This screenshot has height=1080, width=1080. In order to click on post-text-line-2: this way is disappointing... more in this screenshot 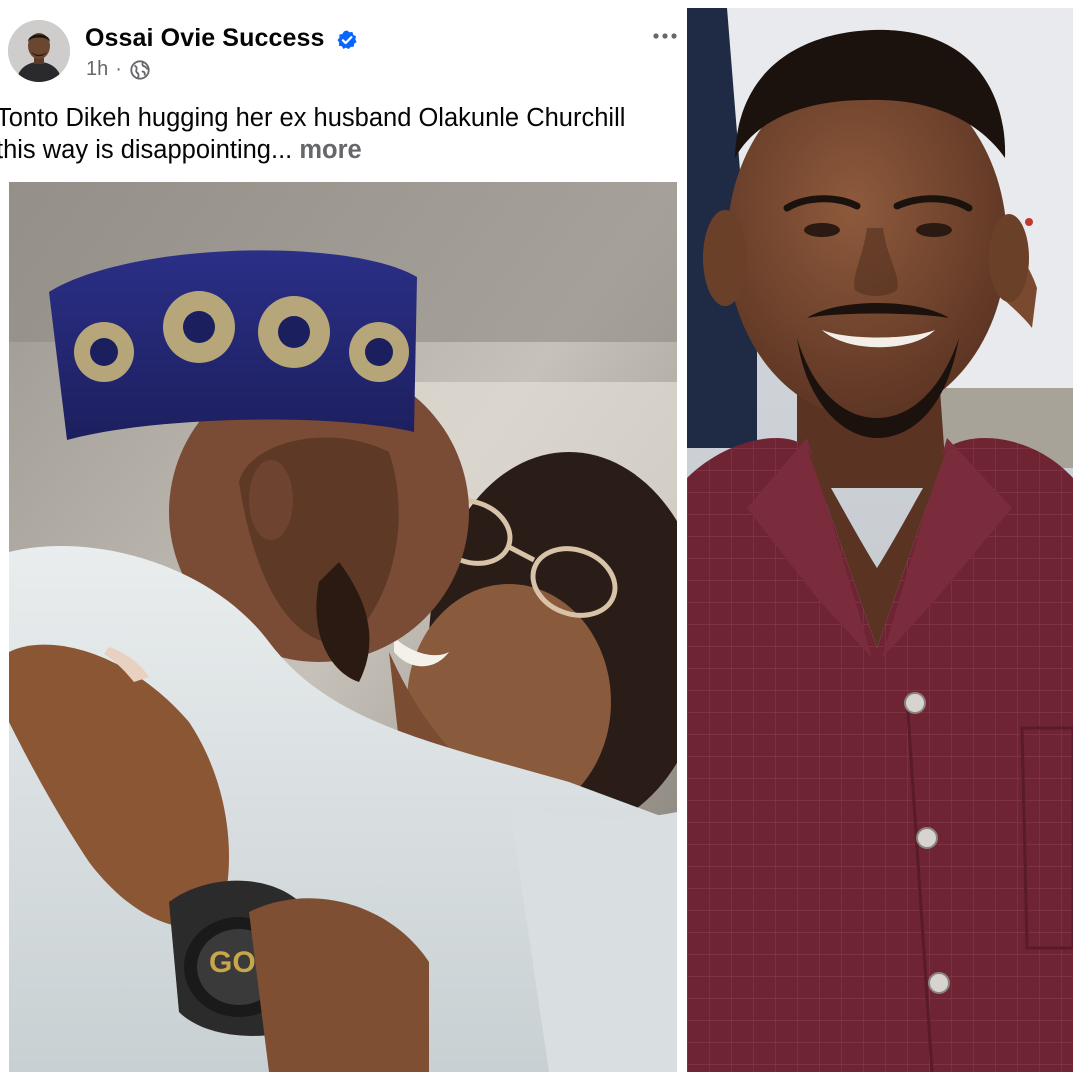, I will do `click(342, 150)`.